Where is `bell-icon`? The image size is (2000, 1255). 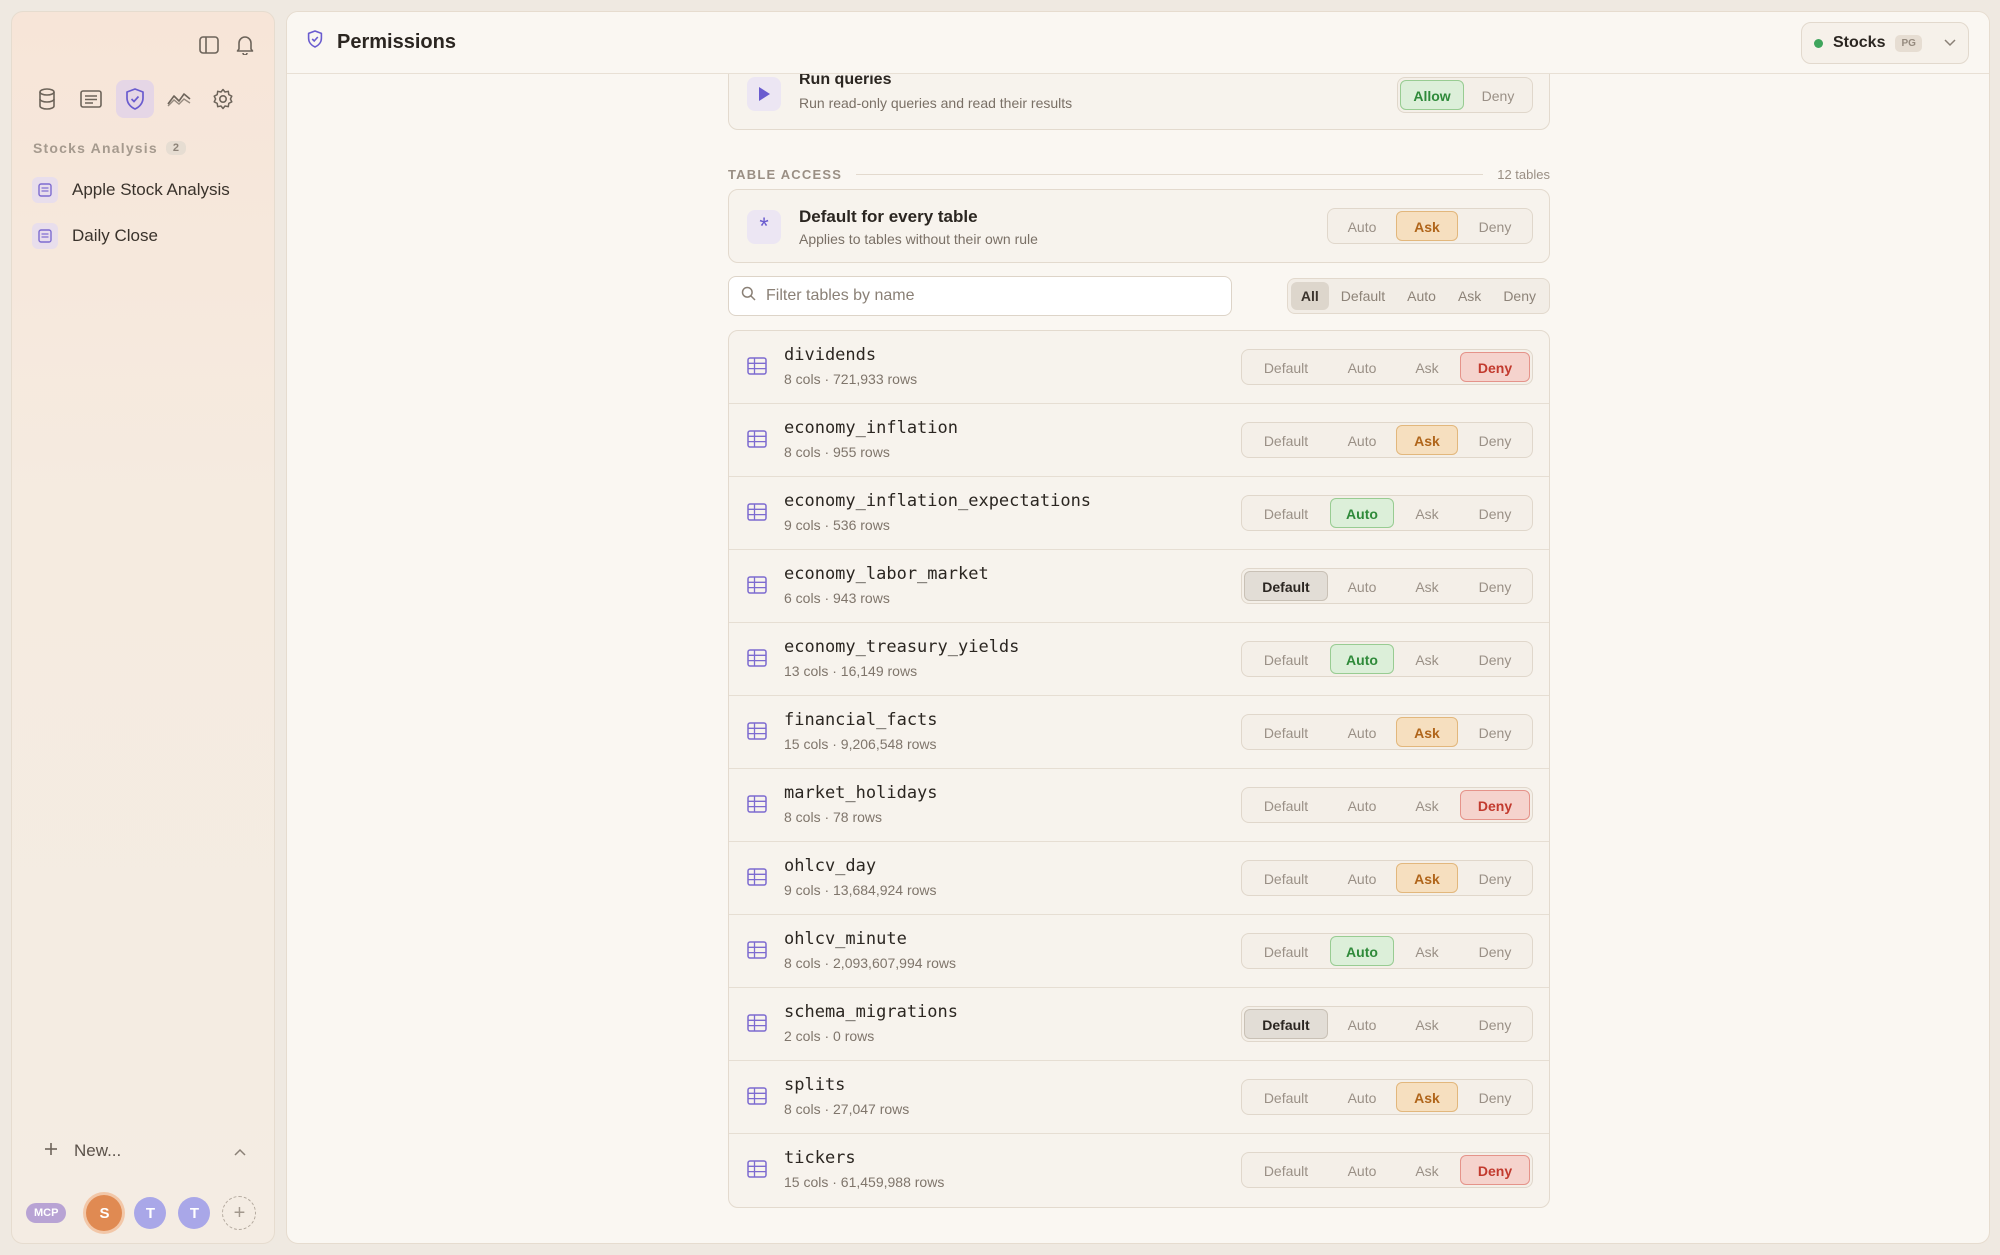 bell-icon is located at coordinates (245, 45).